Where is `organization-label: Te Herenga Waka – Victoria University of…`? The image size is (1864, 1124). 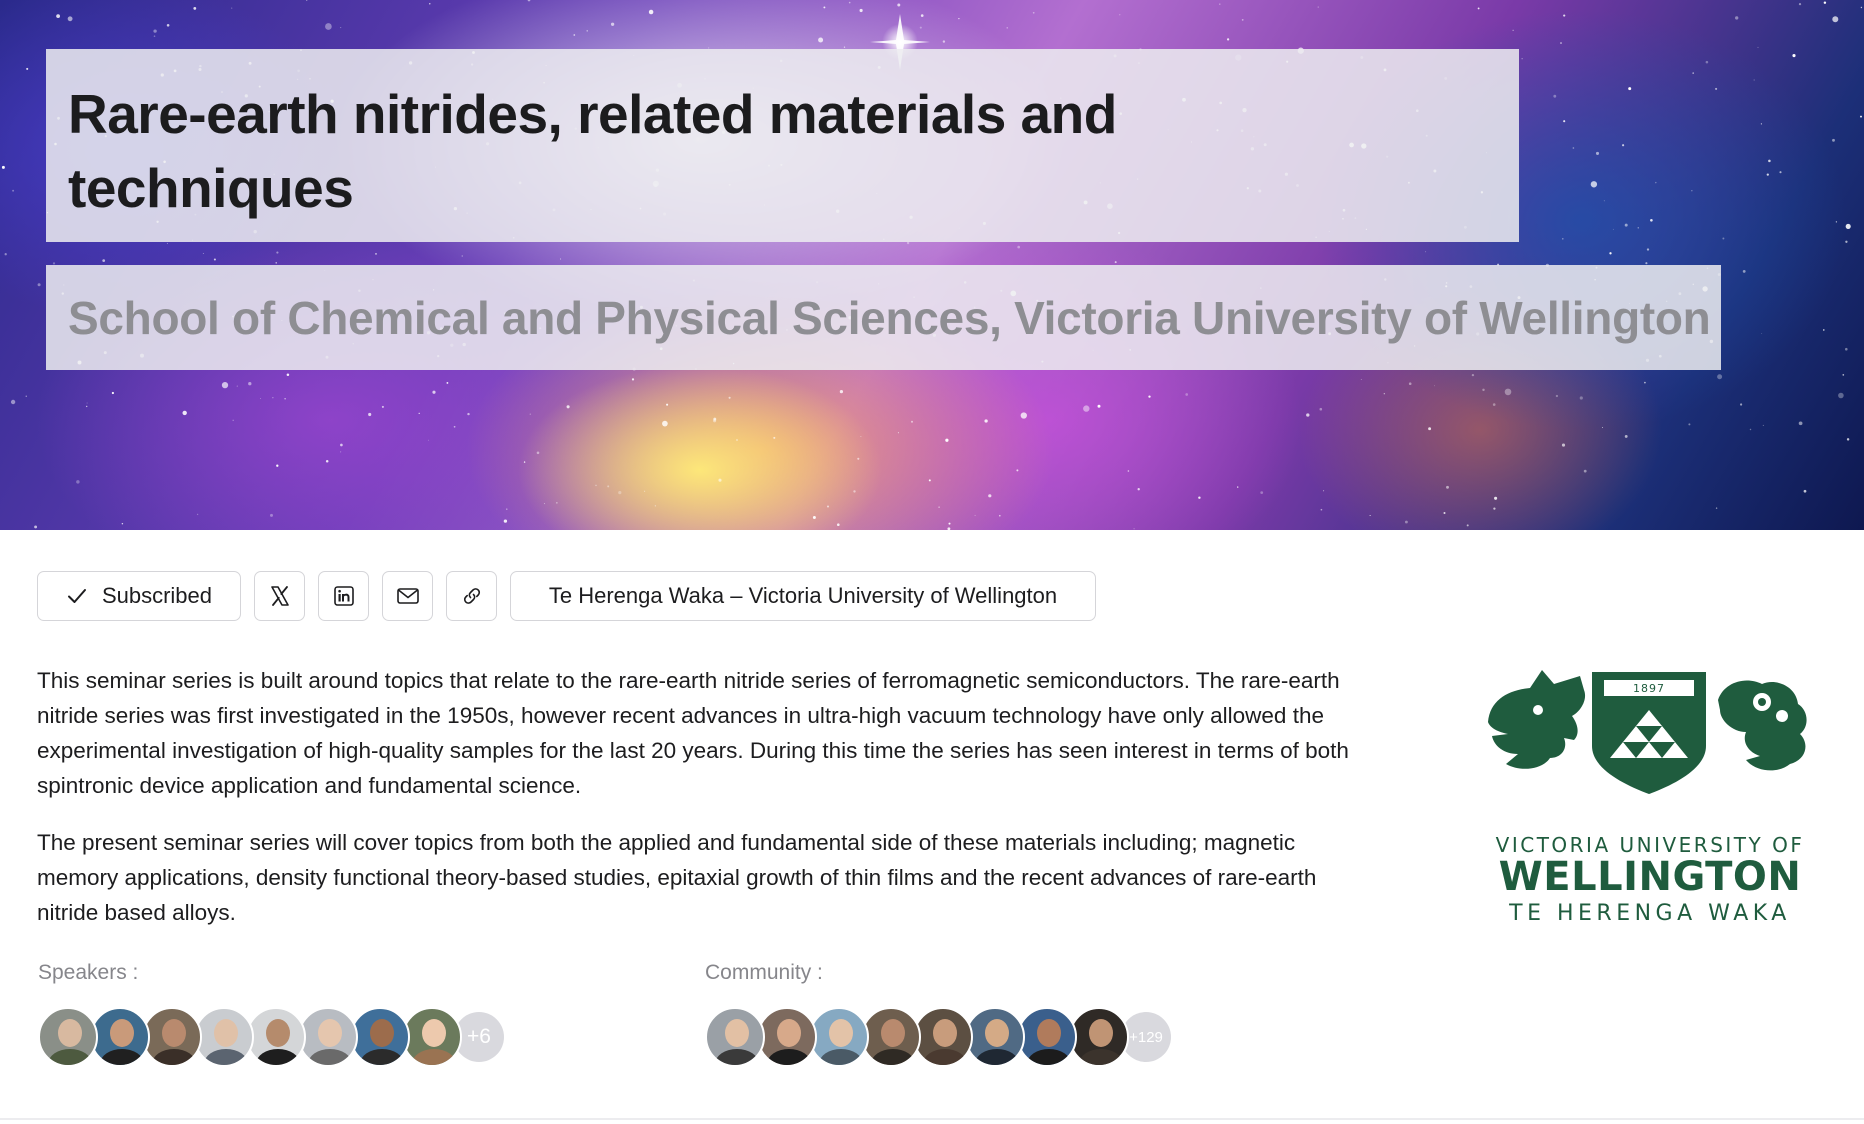
organization-label: Te Herenga Waka – Victoria University of… is located at coordinates (803, 595).